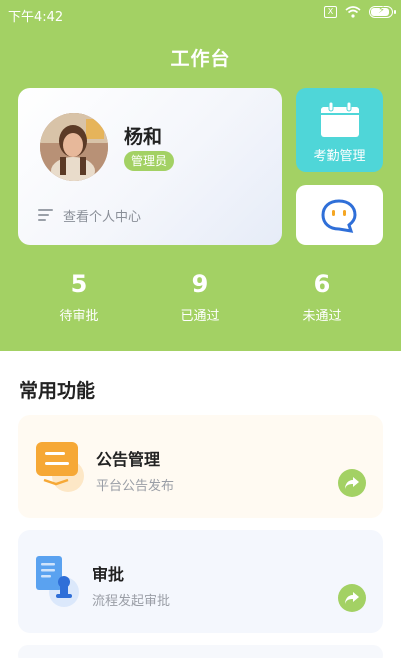 The height and width of the screenshot is (658, 401). Describe the element at coordinates (353, 12) in the screenshot. I see `wifi-icon` at that location.